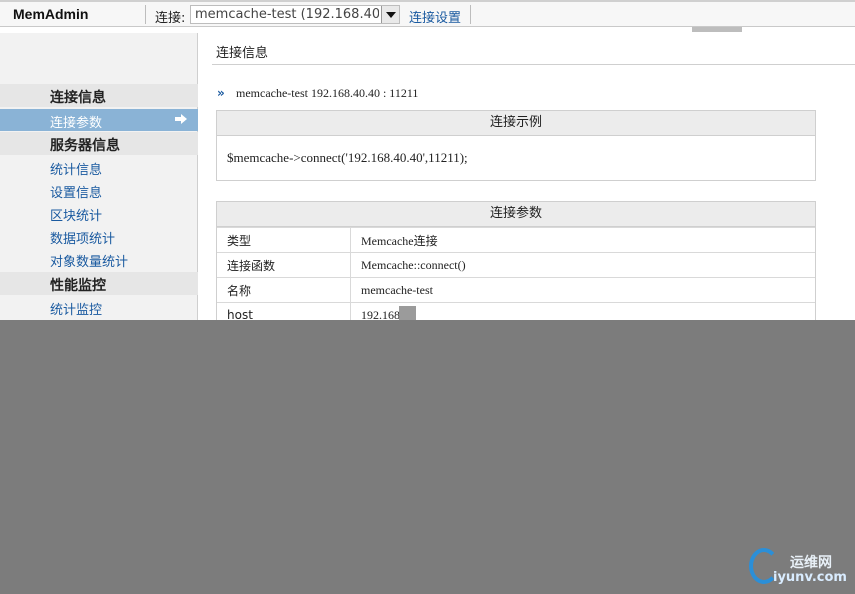  What do you see at coordinates (435, 16) in the screenshot?
I see `connection-settings-link: 连接设置` at bounding box center [435, 16].